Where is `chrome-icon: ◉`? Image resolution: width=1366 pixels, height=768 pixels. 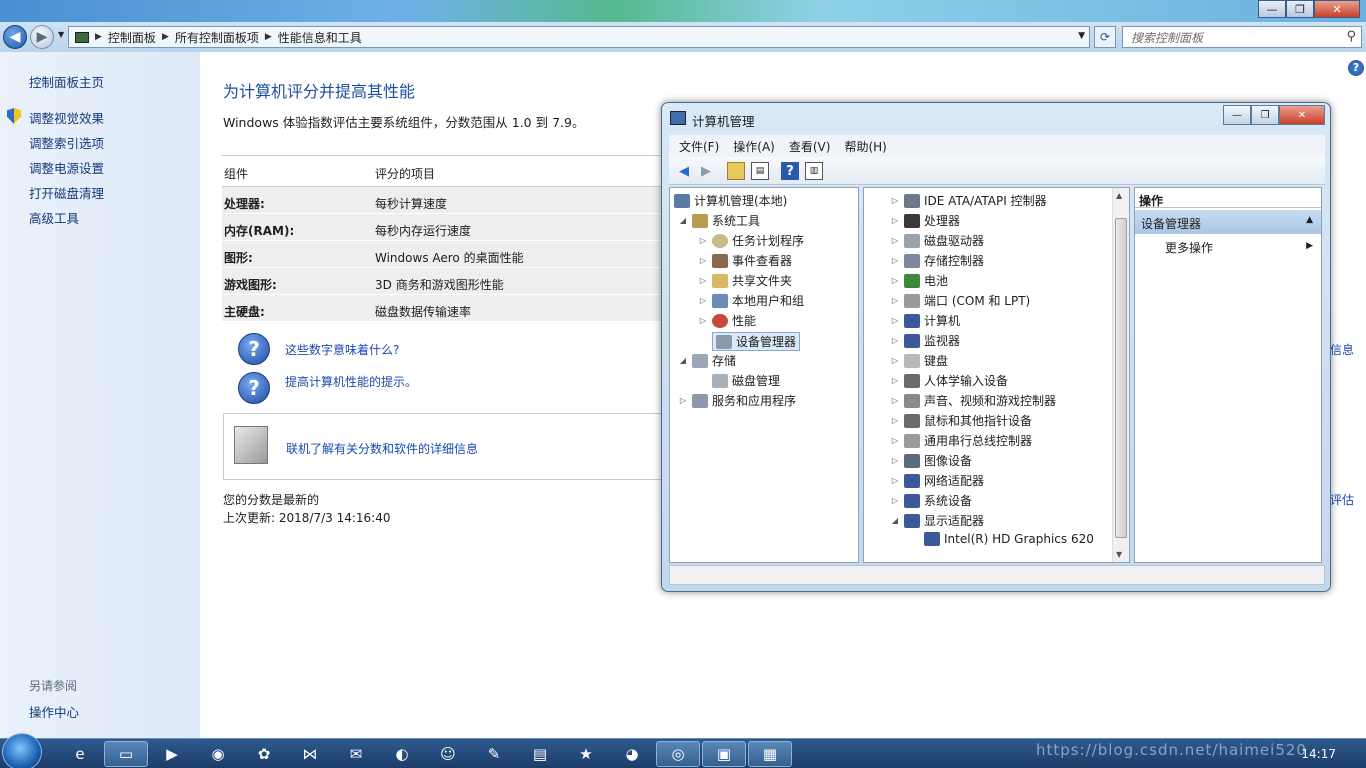
chrome-icon: ◉ is located at coordinates (218, 754).